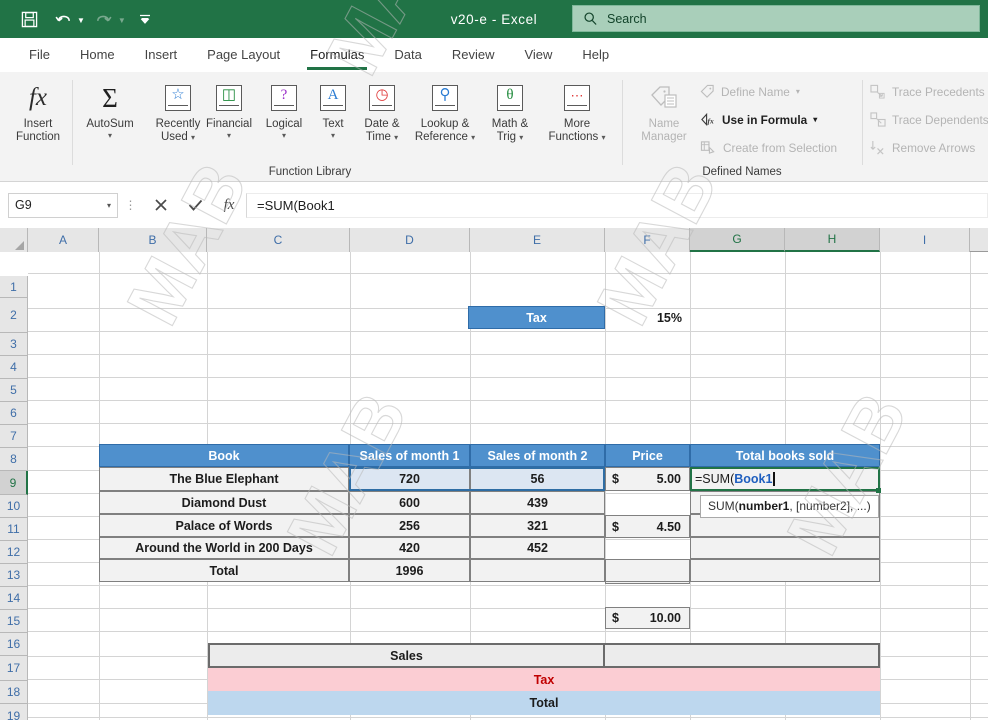  What do you see at coordinates (750, 91) in the screenshot?
I see `define-name-button: Define Name ▾` at bounding box center [750, 91].